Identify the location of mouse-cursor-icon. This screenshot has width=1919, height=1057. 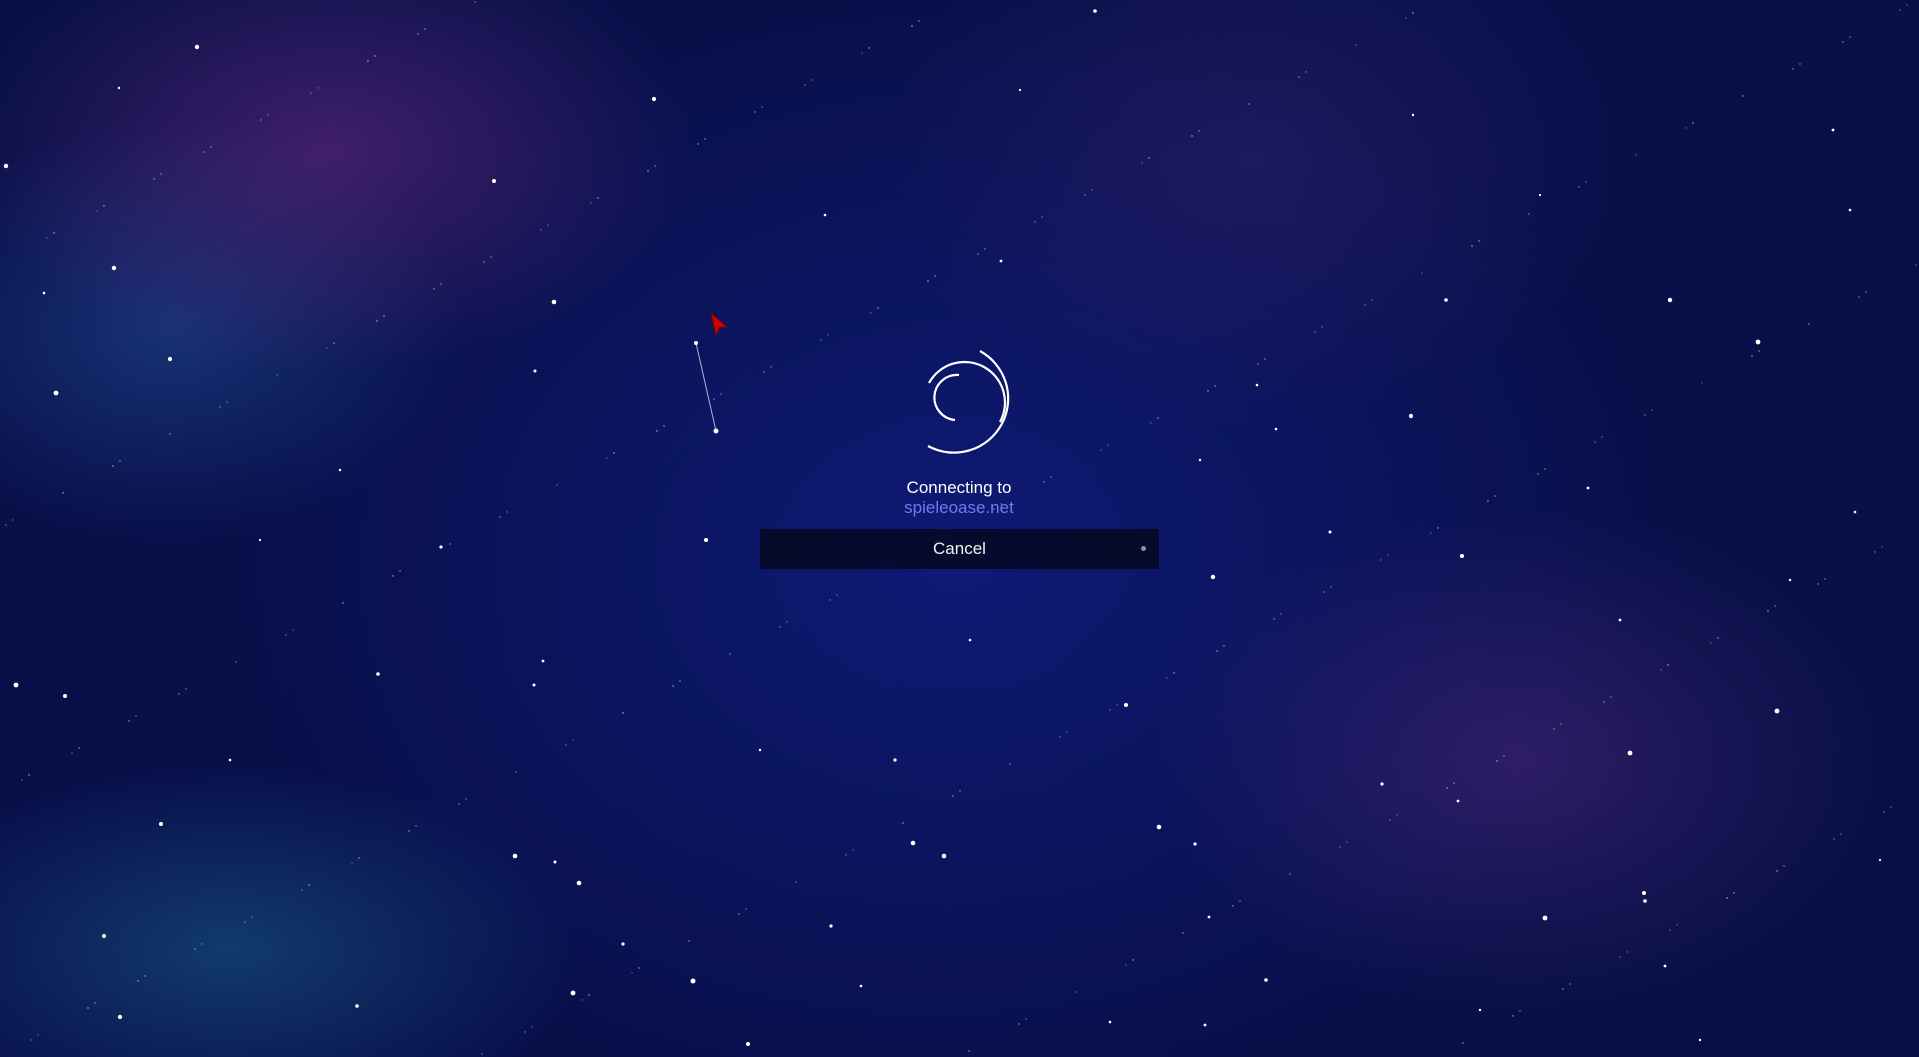
(719, 324).